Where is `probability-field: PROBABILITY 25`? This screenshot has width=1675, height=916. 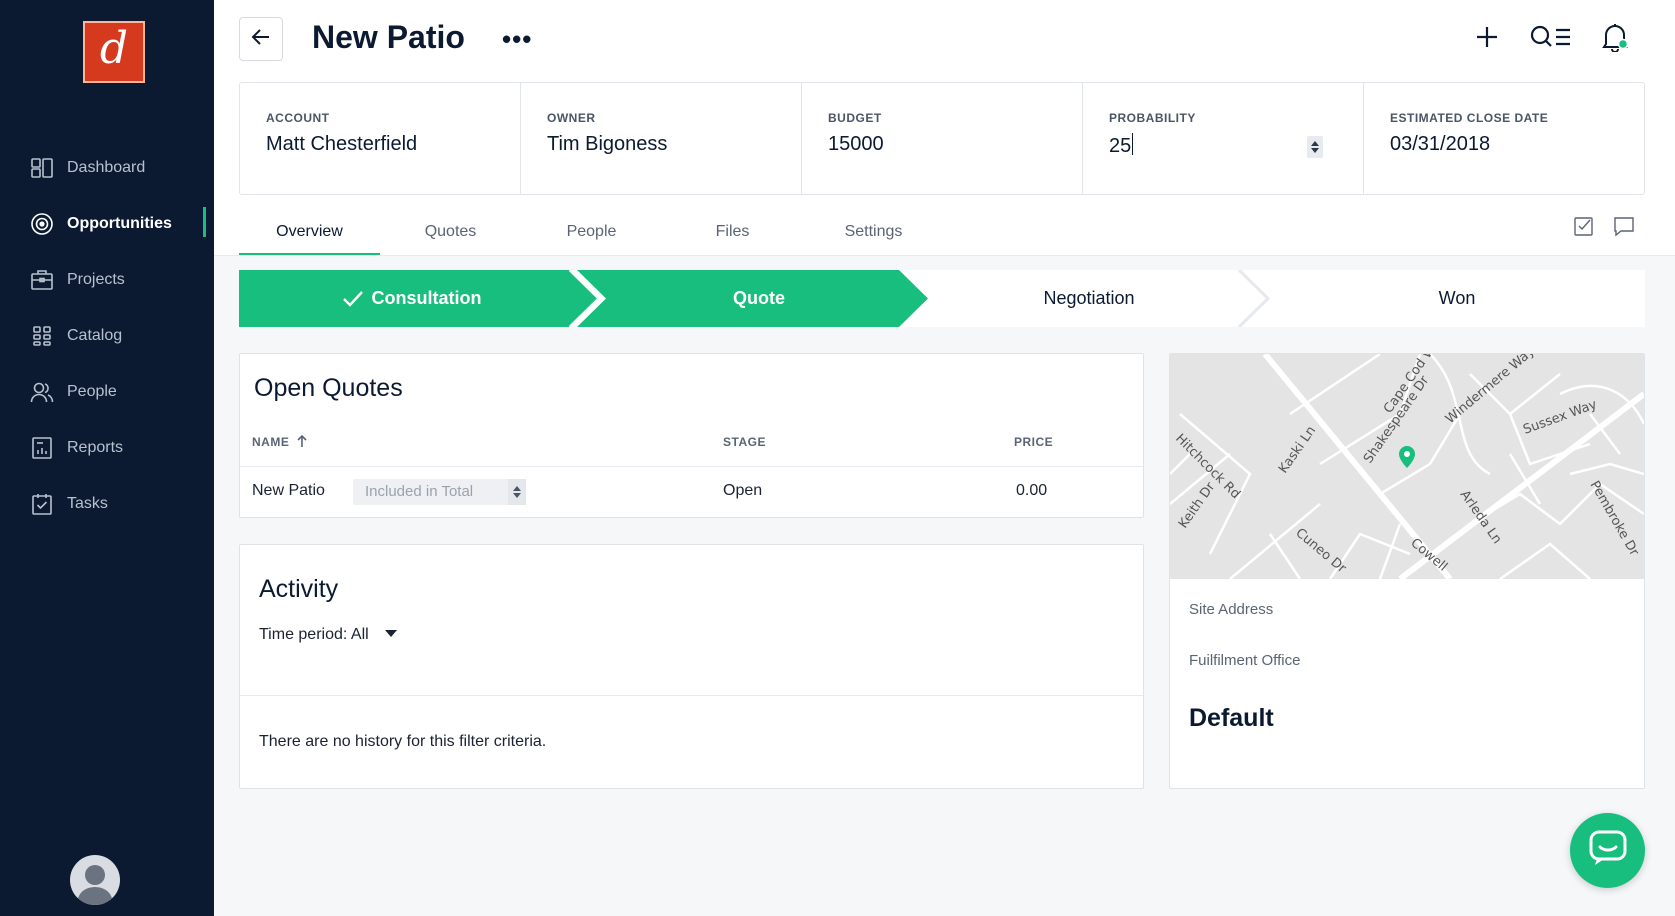
probability-field: PROBABILITY 25 is located at coordinates (1223, 138).